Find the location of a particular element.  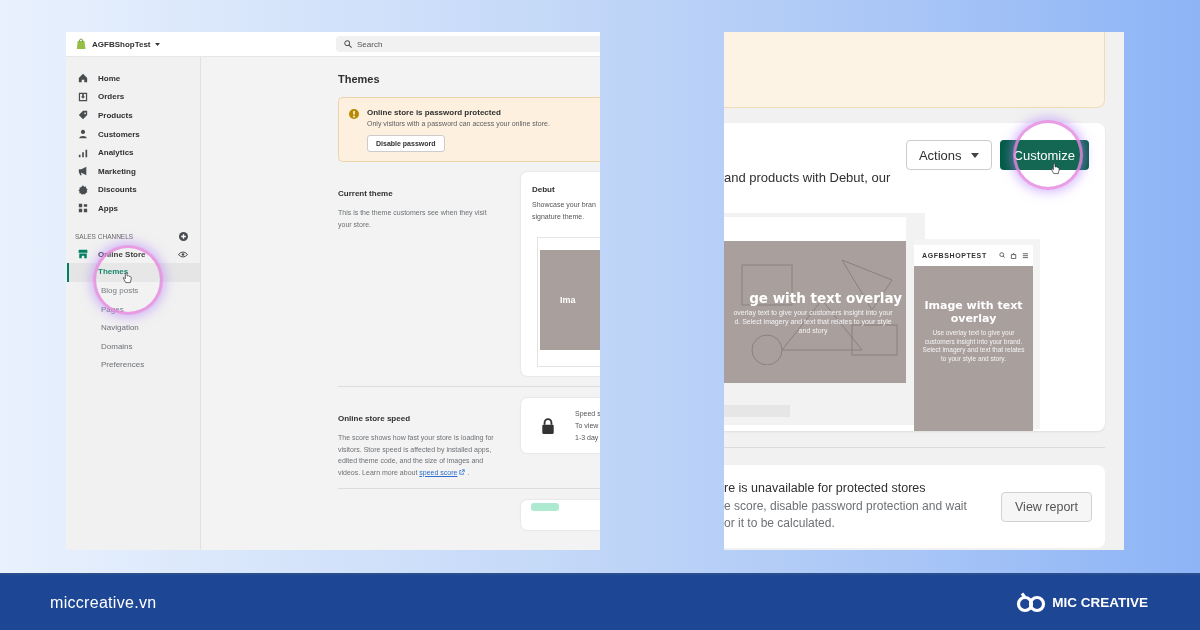

hero-heading: ge with text overlay is located at coordinates (825, 297).